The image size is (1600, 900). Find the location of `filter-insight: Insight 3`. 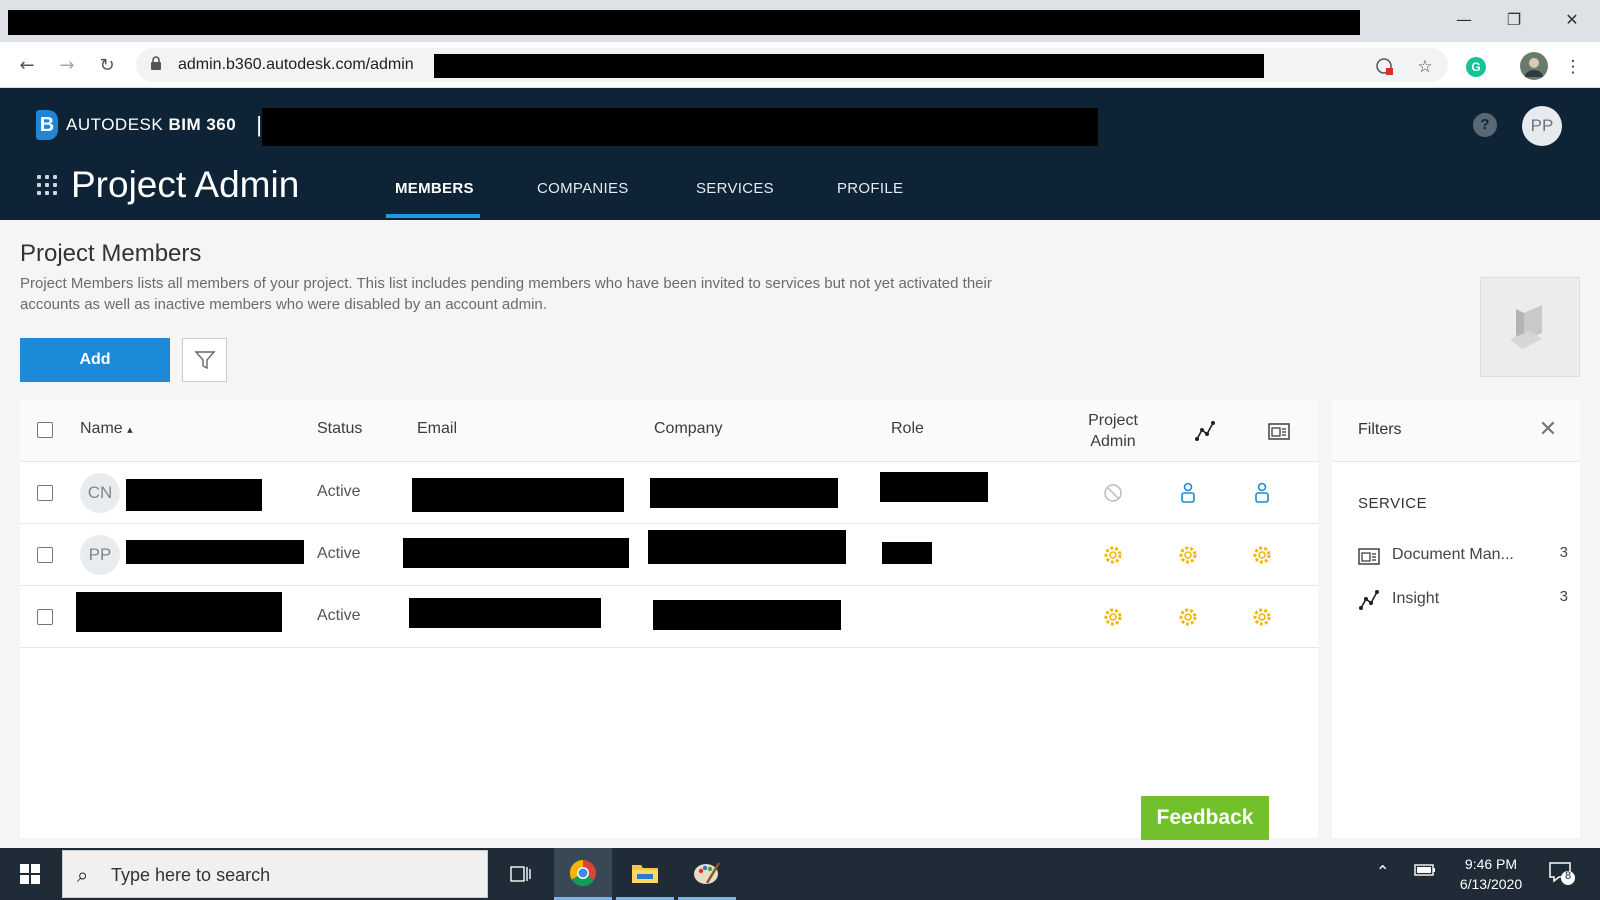

filter-insight: Insight 3 is located at coordinates (1463, 600).